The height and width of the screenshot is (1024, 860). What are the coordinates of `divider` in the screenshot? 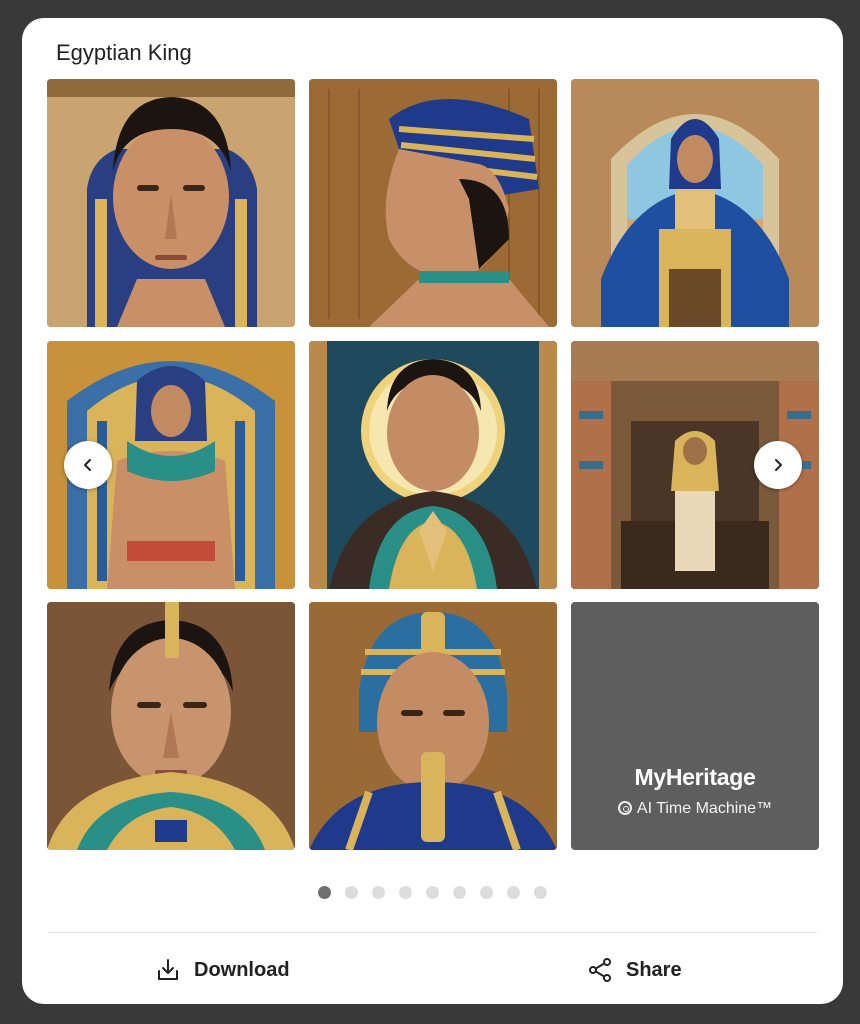 It's located at (432, 932).